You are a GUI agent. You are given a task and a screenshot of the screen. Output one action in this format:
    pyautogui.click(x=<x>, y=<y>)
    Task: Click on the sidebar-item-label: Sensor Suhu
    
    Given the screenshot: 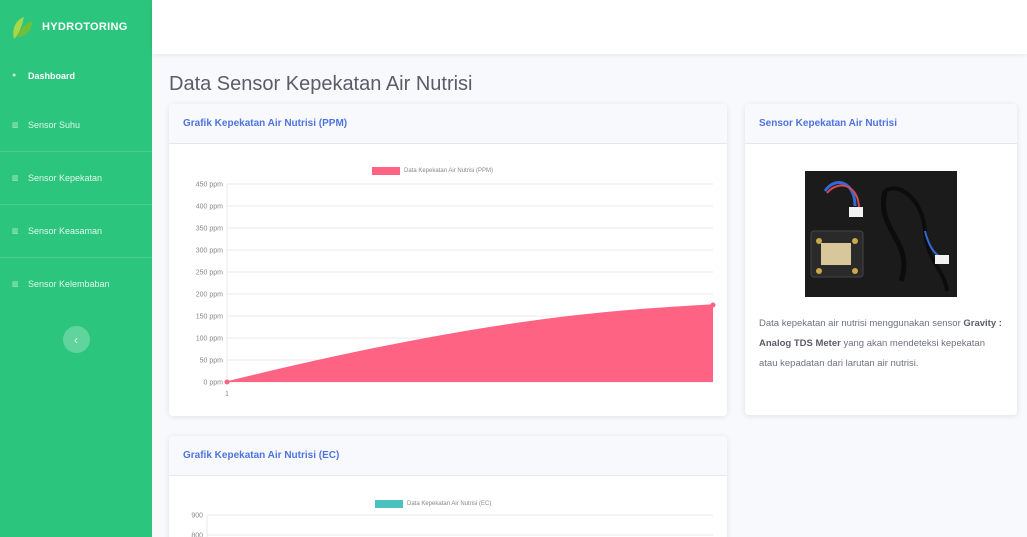 What is the action you would take?
    pyautogui.click(x=54, y=124)
    